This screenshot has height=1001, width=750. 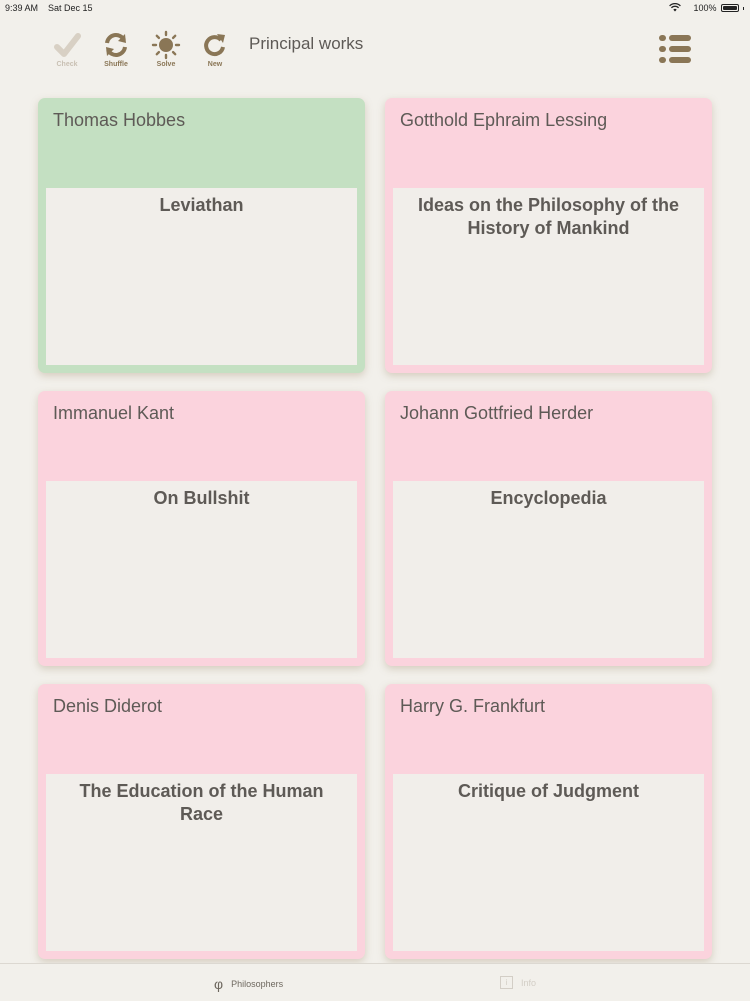 I want to click on tab-info: i Info, so click(x=518, y=982).